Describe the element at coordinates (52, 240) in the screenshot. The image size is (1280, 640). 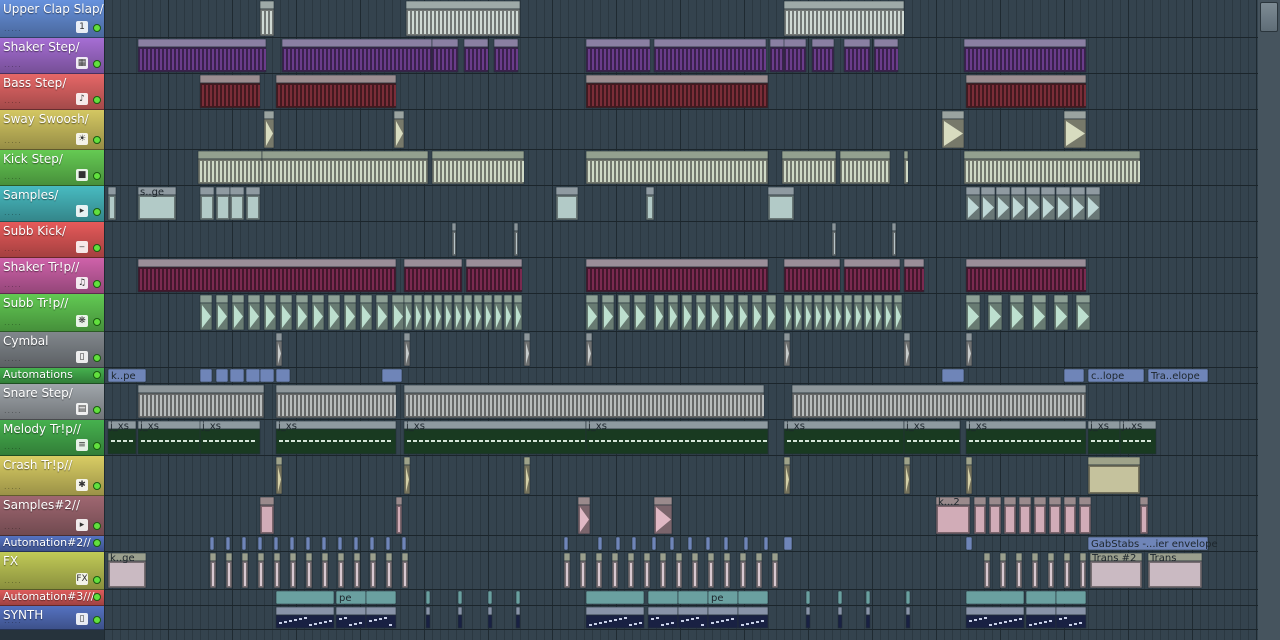
I see `track-subb-kick: Subb Kick/..... ‒` at that location.